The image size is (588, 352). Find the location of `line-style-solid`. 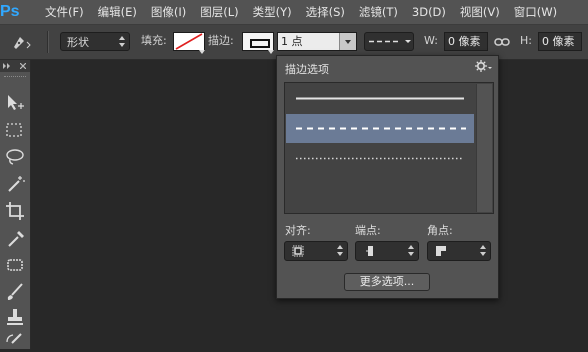

line-style-solid is located at coordinates (380, 98).